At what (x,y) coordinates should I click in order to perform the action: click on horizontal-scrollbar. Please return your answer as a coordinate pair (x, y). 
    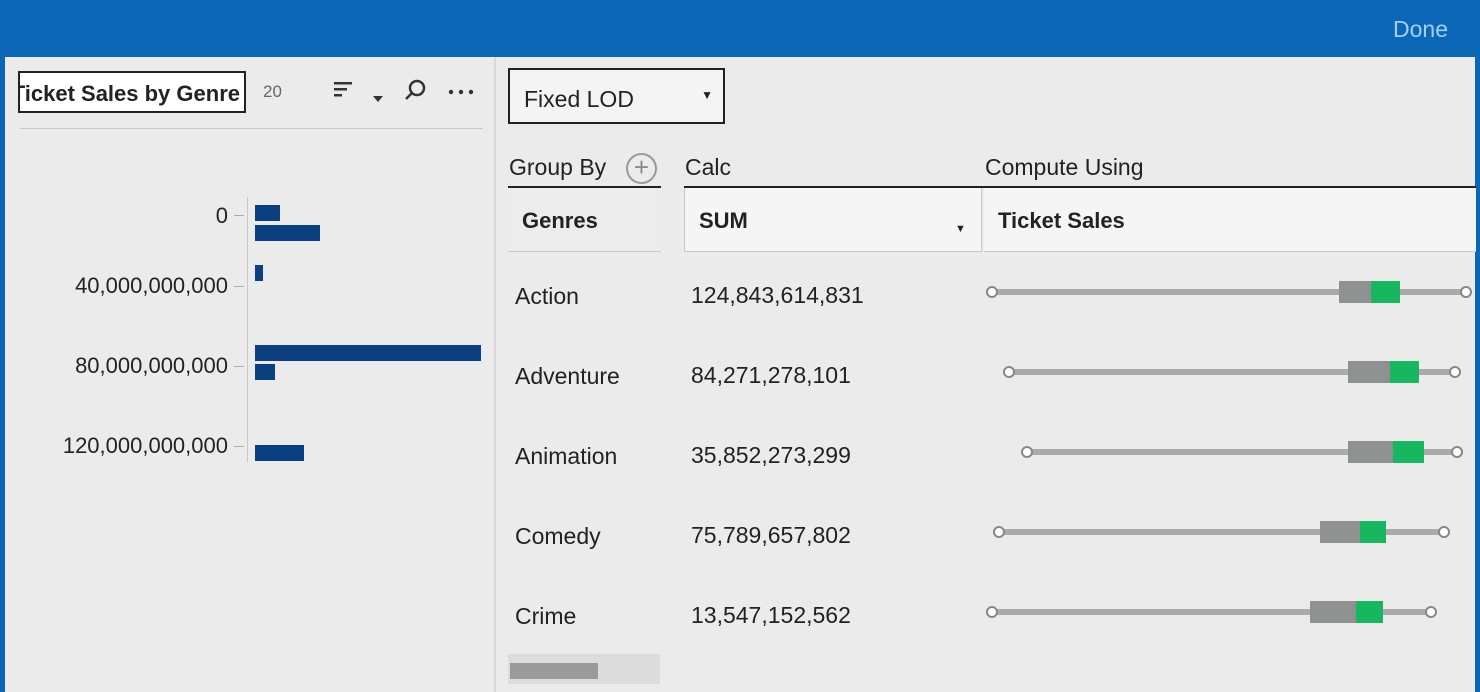
    Looking at the image, I should click on (584, 669).